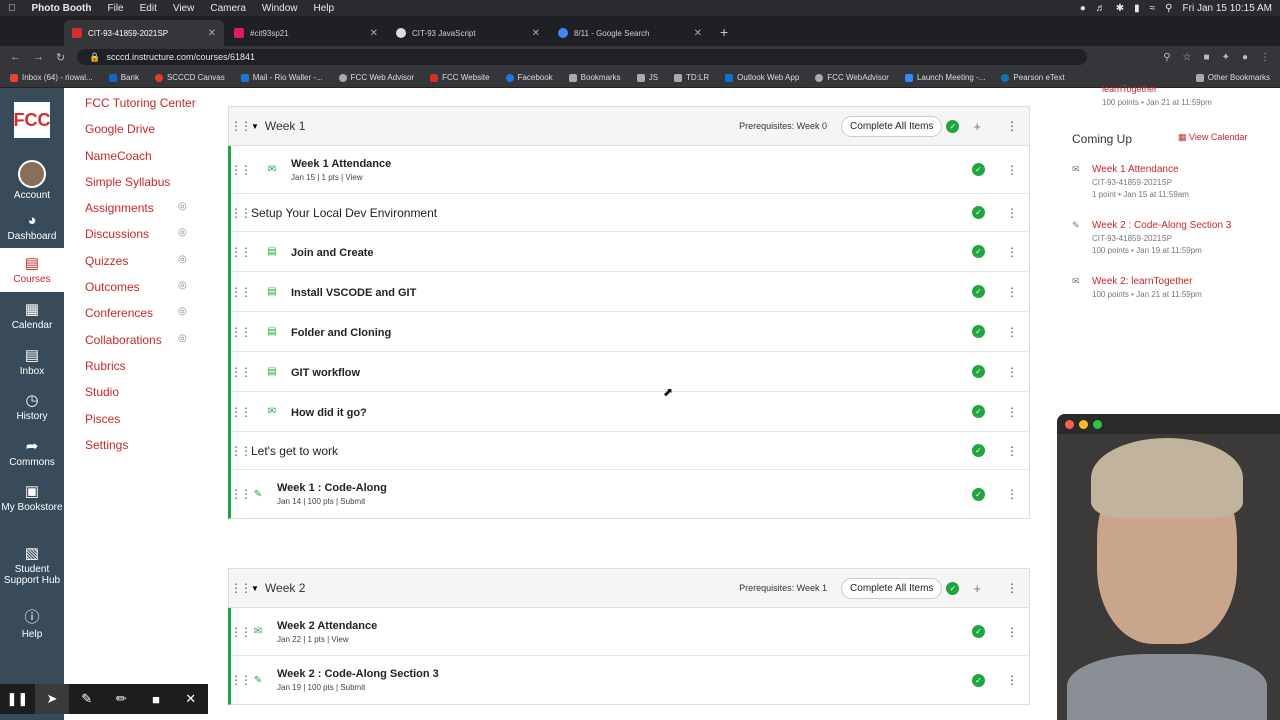  Describe the element at coordinates (189, 77) in the screenshot. I see `bookmark-scccd-canvas: SCCCD Canvas` at that location.